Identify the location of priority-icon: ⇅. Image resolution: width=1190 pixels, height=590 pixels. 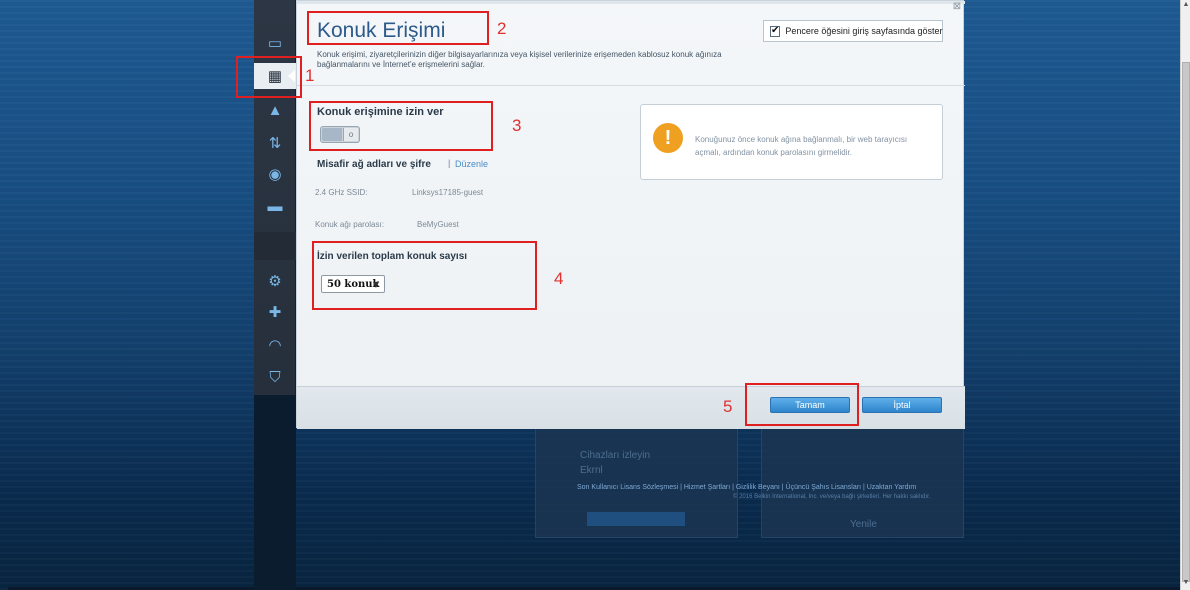
(275, 143).